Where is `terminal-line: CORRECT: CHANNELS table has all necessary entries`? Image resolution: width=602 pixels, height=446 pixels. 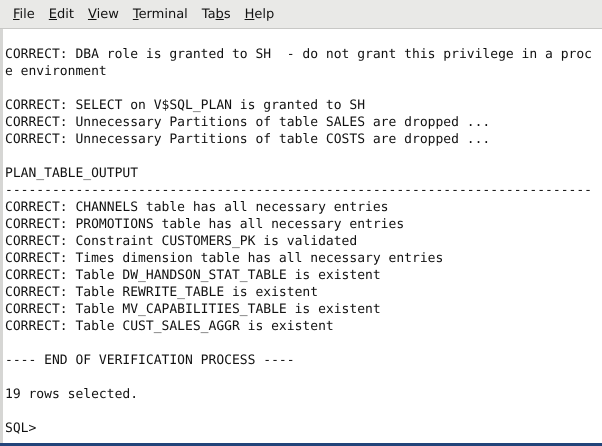 terminal-line: CORRECT: CHANNELS table has all necessary entries is located at coordinates (197, 207).